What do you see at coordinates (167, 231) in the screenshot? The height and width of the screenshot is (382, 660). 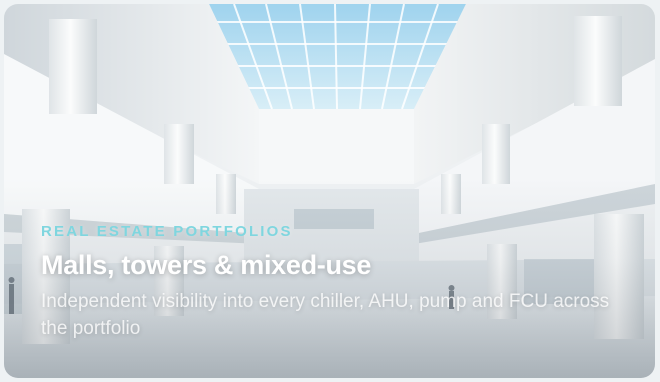 I see `card-eyebrow: REAL ESTATE PORTFOLIOS` at bounding box center [167, 231].